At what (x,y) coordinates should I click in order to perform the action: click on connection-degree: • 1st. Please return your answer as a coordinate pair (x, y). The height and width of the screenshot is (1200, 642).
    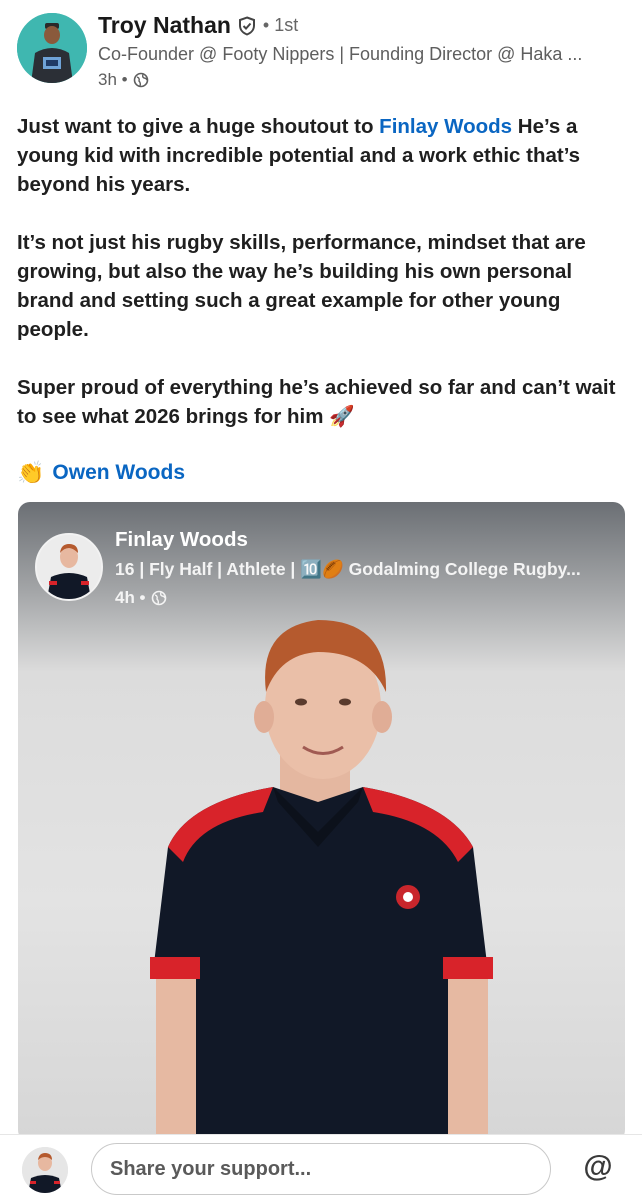
    Looking at the image, I should click on (280, 25).